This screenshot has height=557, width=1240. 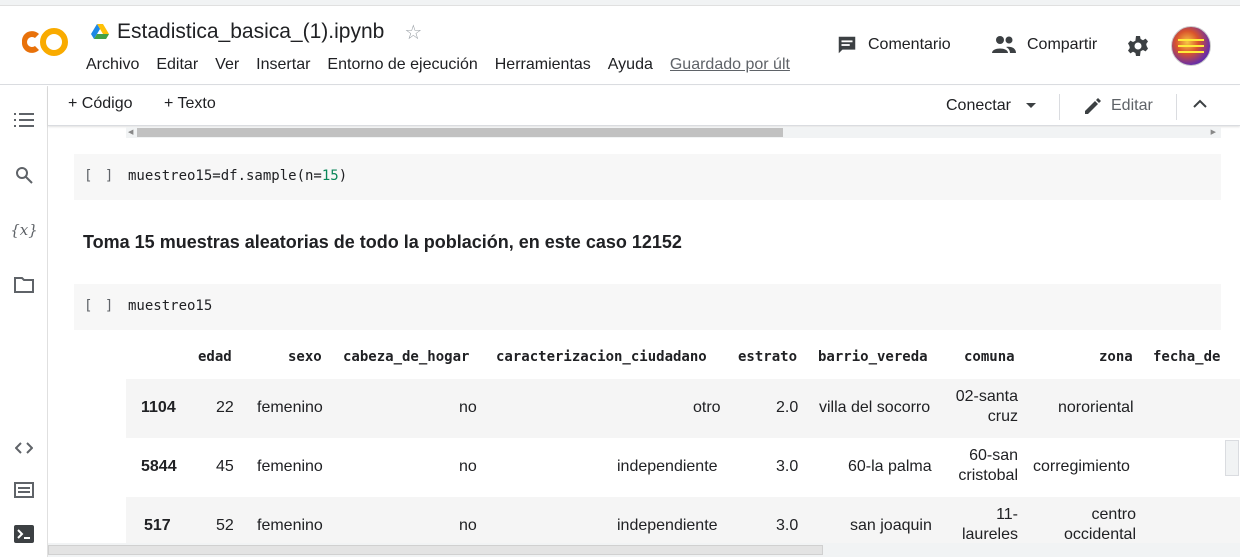 I want to click on gear-icon, so click(x=1138, y=46).